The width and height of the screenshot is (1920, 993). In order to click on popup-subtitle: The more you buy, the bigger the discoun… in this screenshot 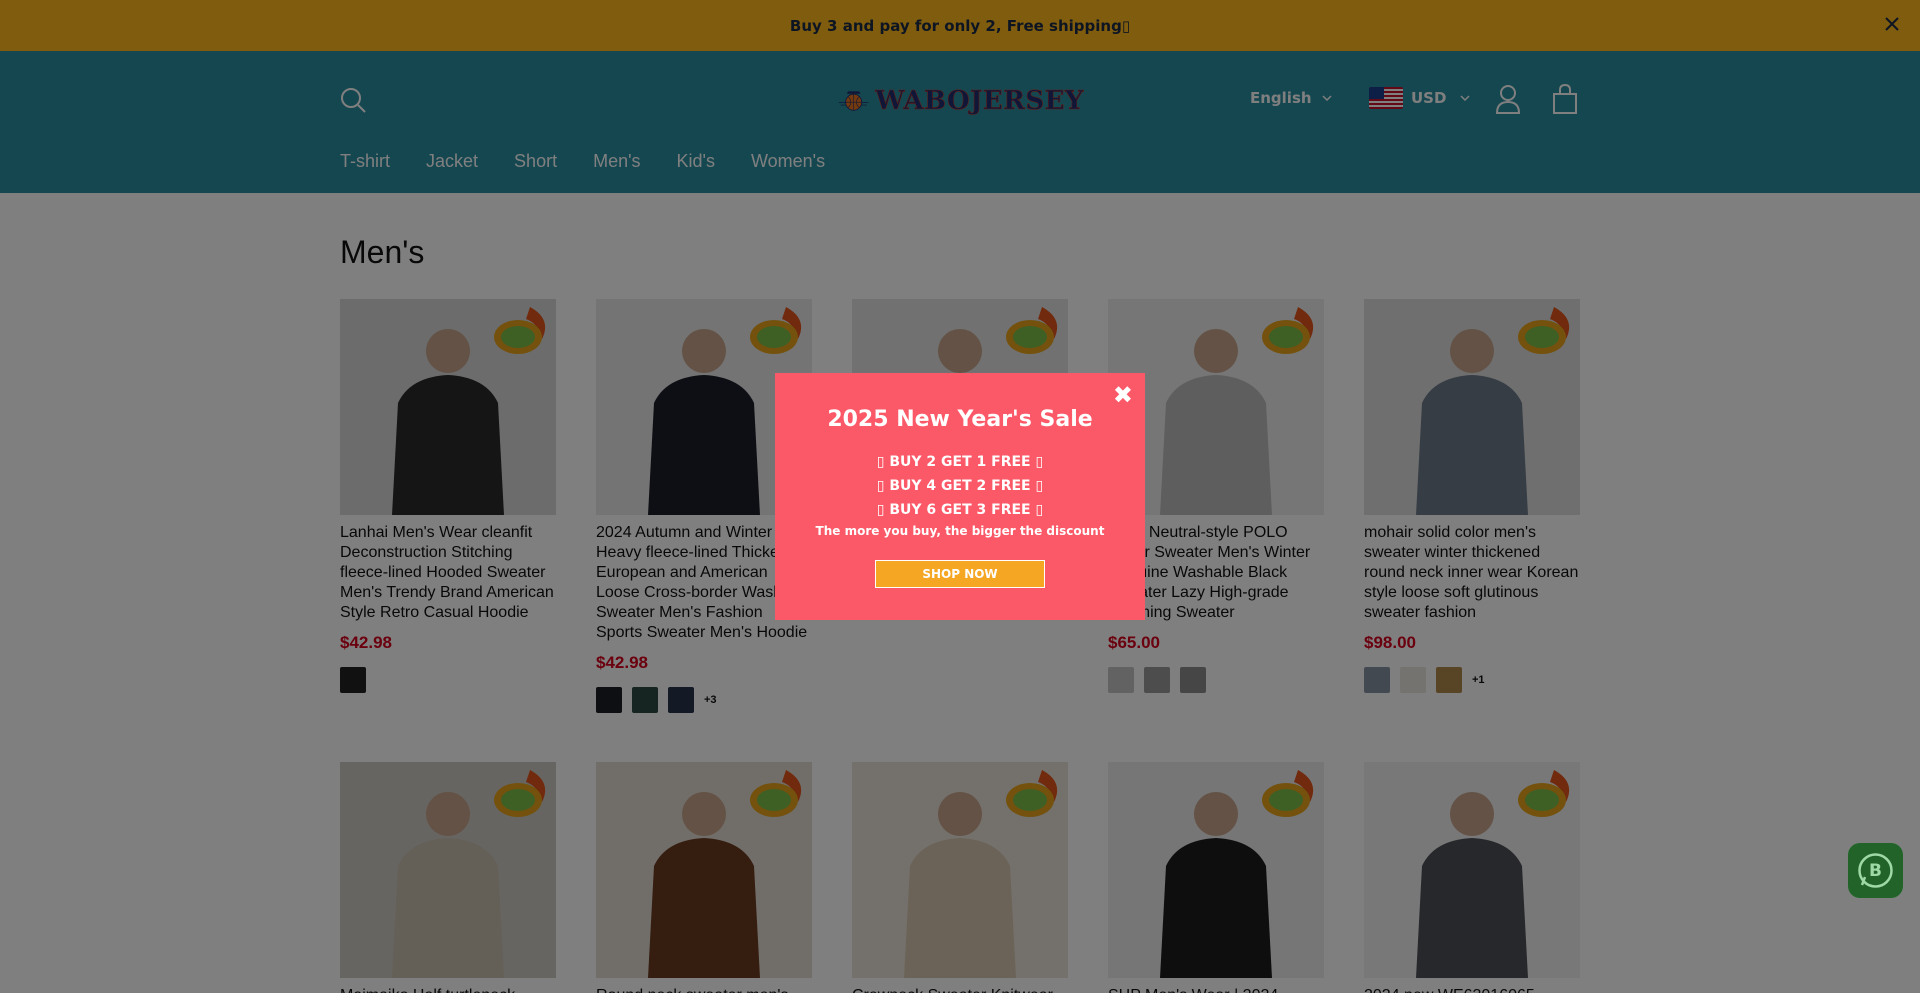, I will do `click(960, 531)`.